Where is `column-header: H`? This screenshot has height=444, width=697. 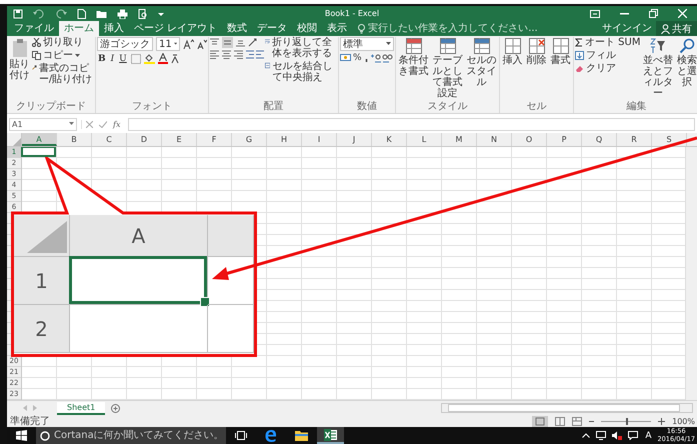 column-header: H is located at coordinates (284, 139).